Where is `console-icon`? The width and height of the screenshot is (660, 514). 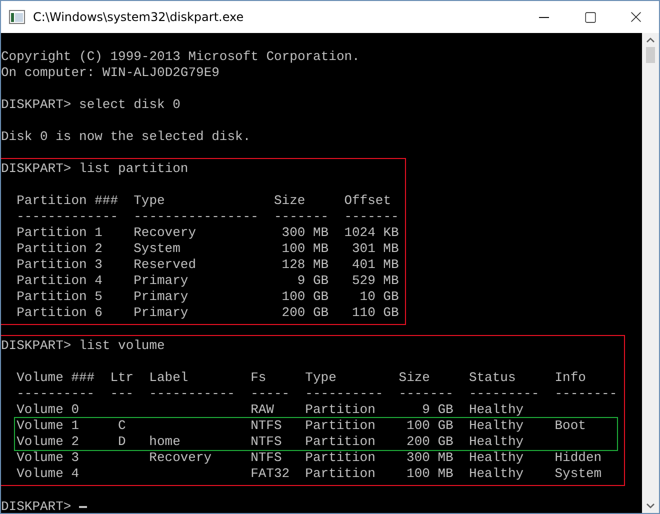
console-icon is located at coordinates (17, 17).